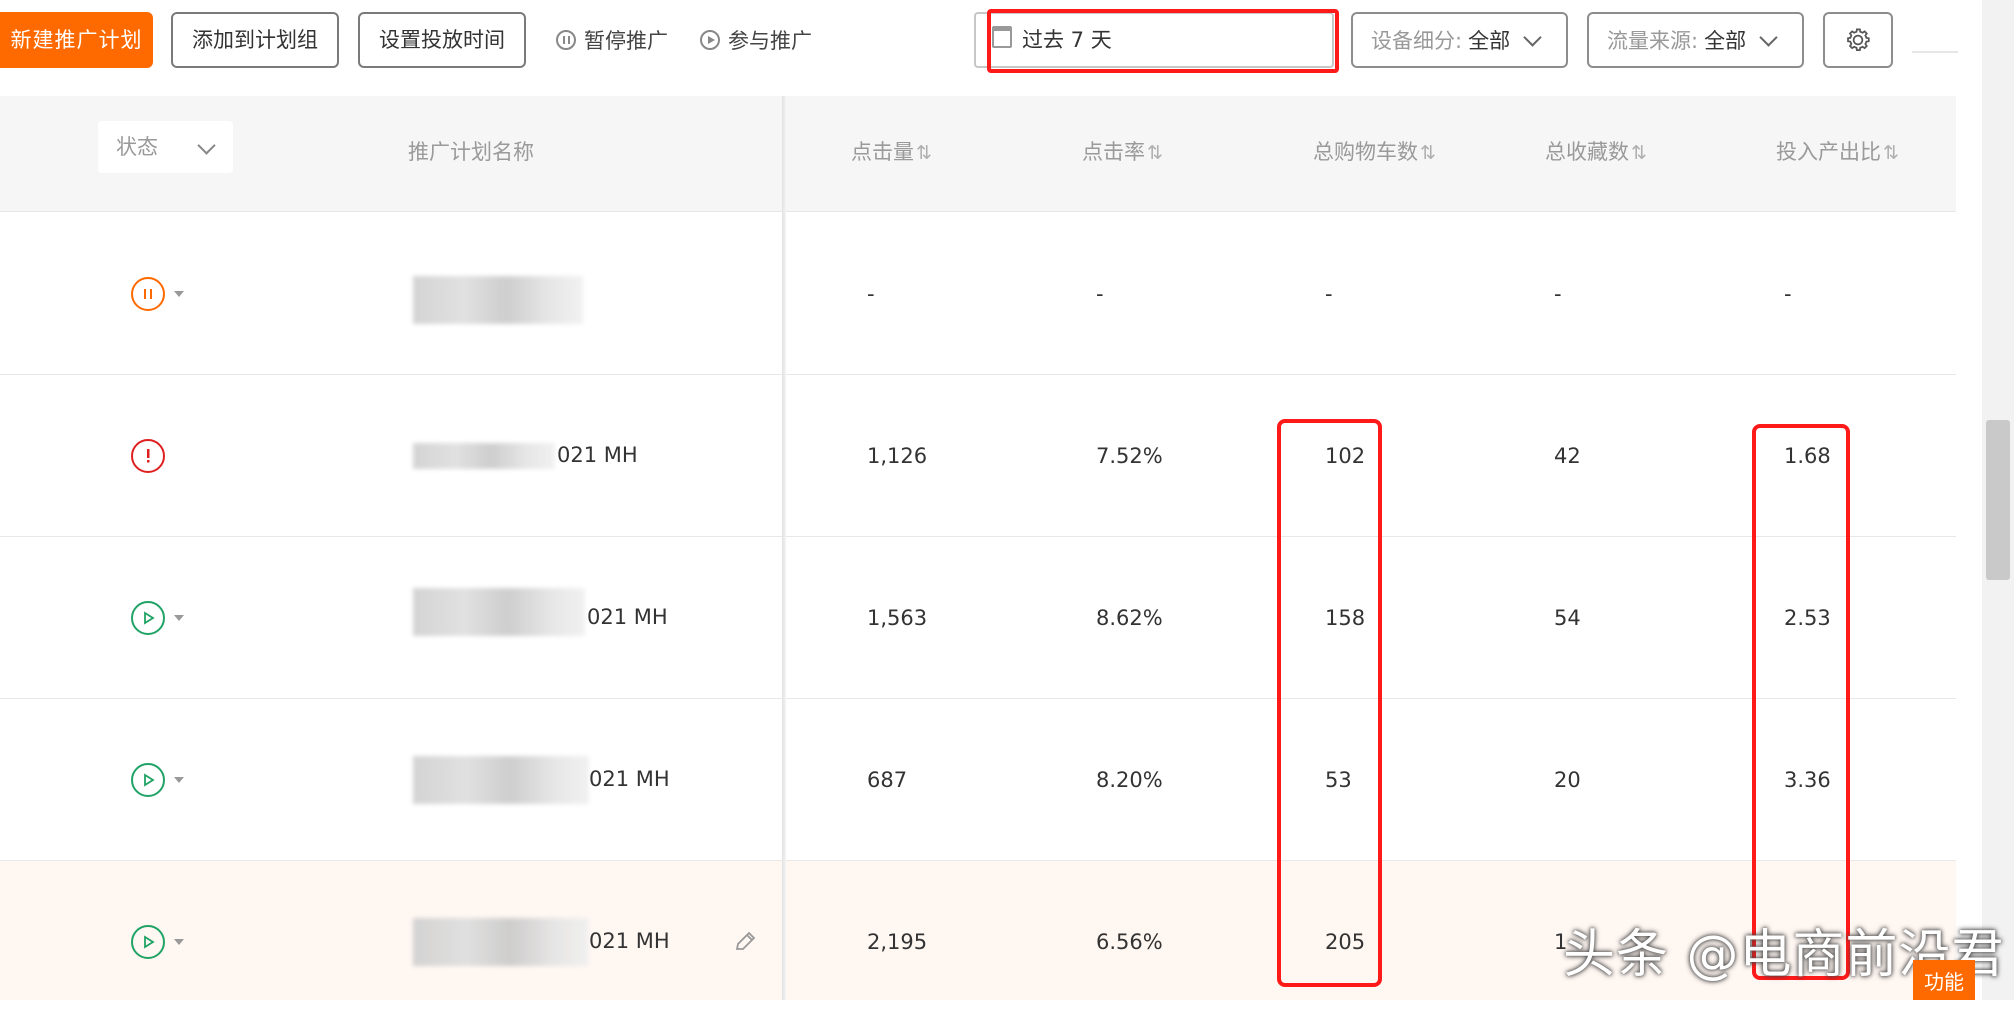 The height and width of the screenshot is (1023, 2014). What do you see at coordinates (255, 40) in the screenshot?
I see `add-to-group-button: 添加到计划组` at bounding box center [255, 40].